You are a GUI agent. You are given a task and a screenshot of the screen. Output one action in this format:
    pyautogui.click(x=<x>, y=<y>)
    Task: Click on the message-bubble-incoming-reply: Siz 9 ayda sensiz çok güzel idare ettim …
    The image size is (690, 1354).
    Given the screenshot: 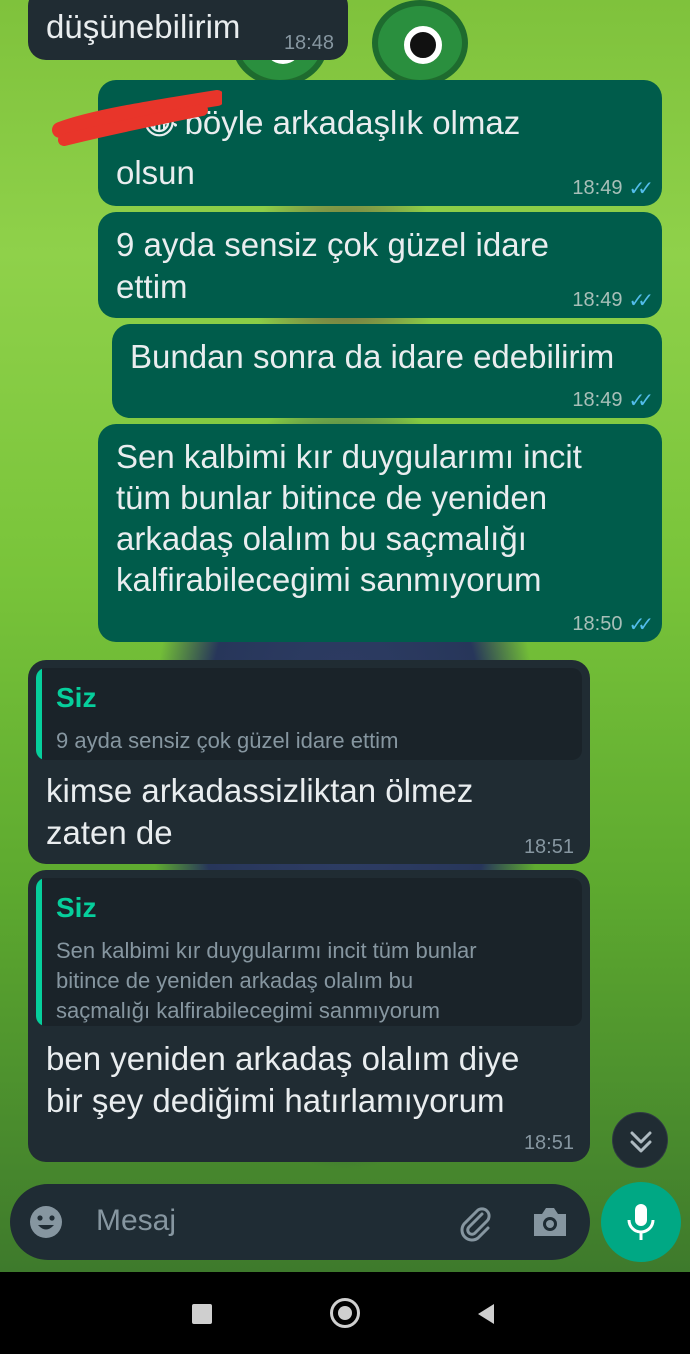 What is the action you would take?
    pyautogui.click(x=309, y=762)
    